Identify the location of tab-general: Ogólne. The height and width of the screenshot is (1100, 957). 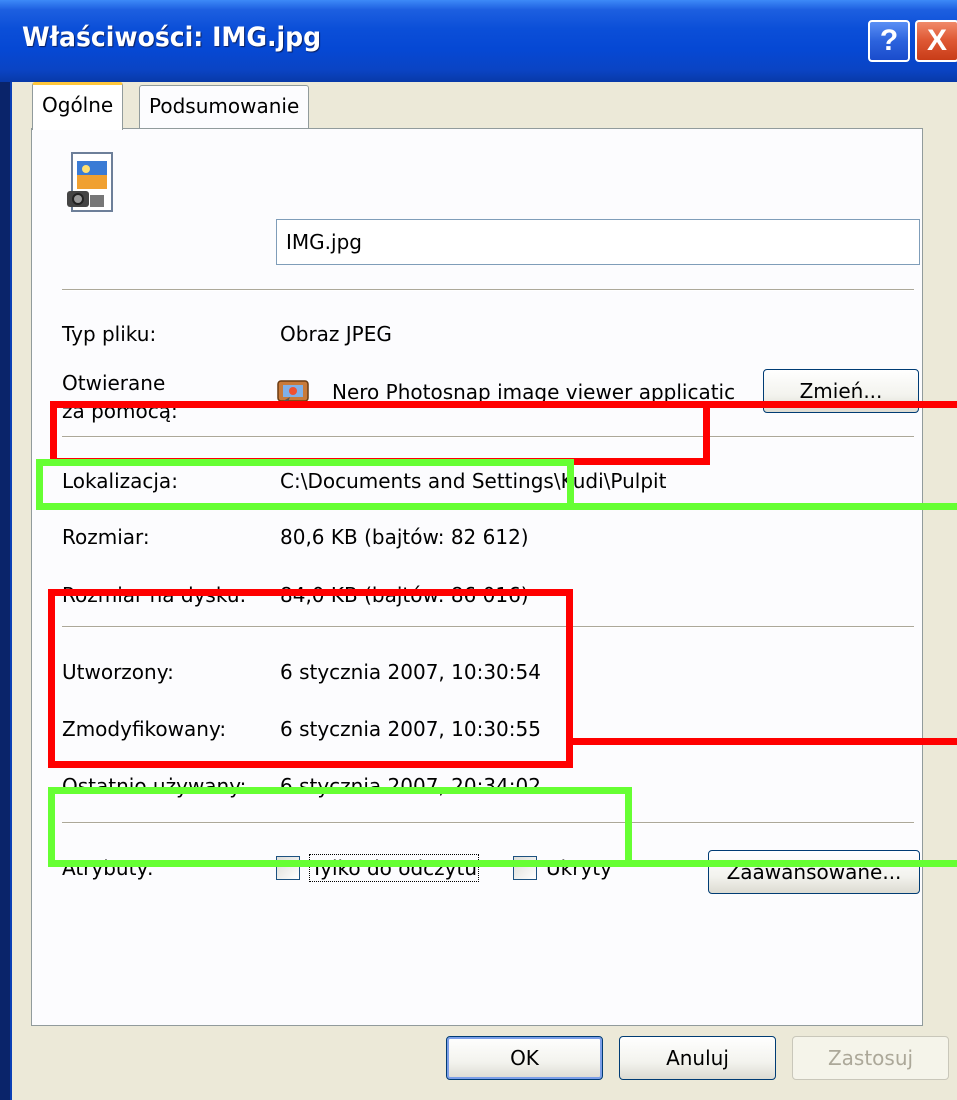
(78, 106).